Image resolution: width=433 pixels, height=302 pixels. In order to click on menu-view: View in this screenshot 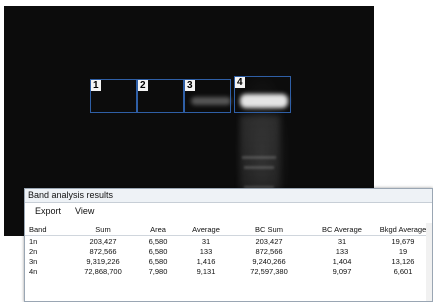, I will do `click(84, 211)`.